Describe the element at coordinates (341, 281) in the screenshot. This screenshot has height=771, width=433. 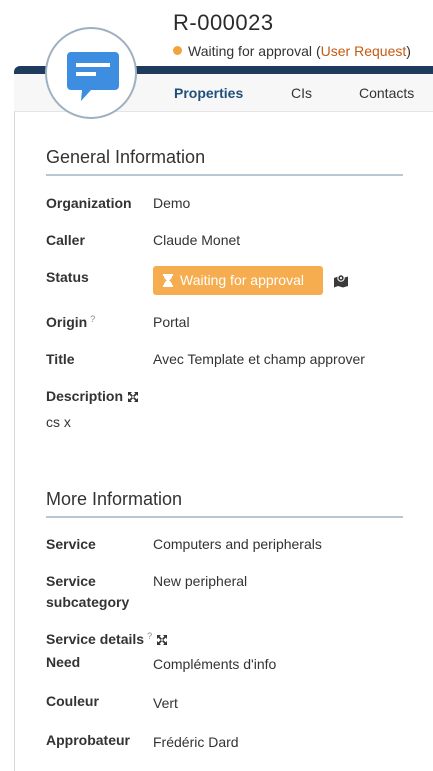
I see `map-icon` at that location.